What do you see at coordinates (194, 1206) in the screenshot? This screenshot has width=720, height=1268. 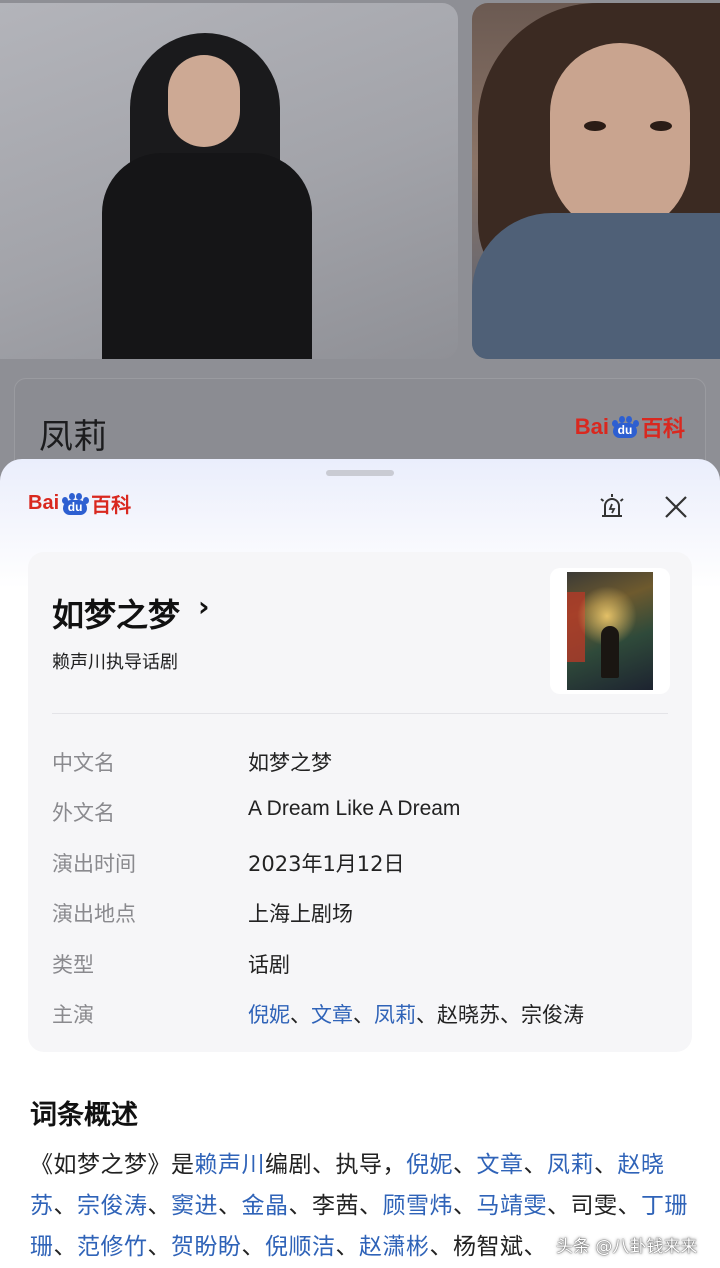 I see `summary-link: 窦进` at bounding box center [194, 1206].